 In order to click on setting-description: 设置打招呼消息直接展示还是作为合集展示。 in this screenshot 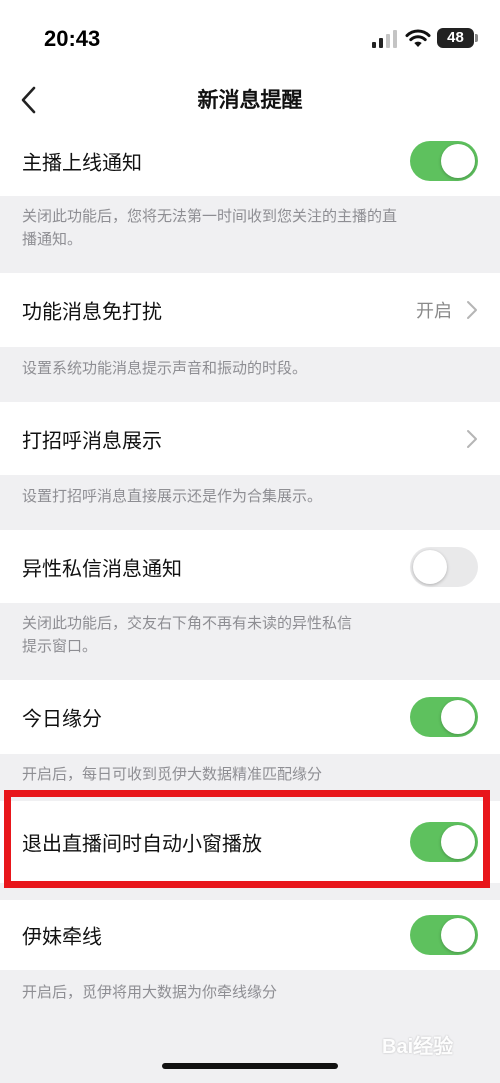, I will do `click(232, 496)`.